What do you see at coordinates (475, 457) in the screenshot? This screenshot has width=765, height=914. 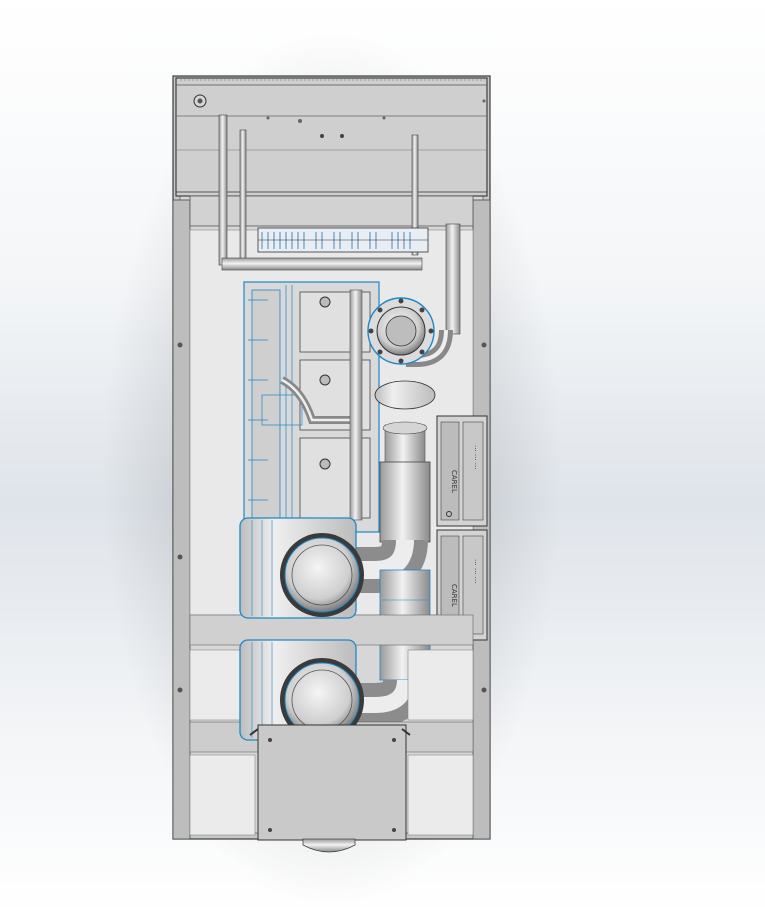 I see `panel-sub-label-1: ··· ··· ···` at bounding box center [475, 457].